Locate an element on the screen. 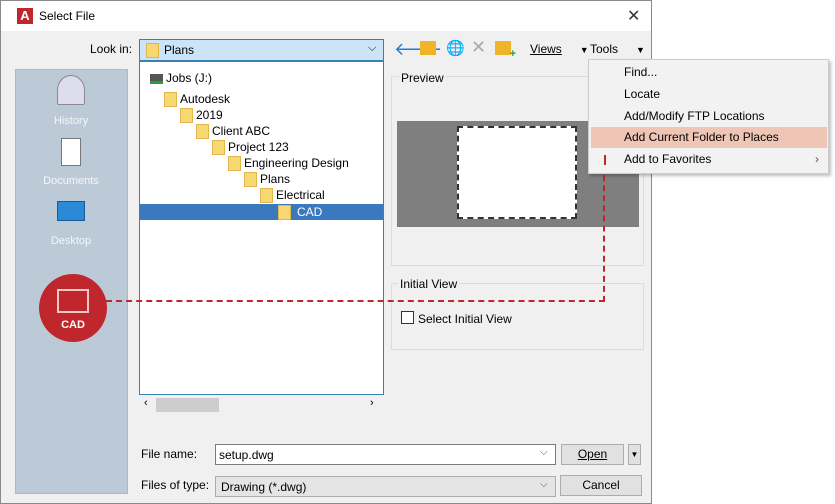  tree-item: Autodesk is located at coordinates (197, 99).